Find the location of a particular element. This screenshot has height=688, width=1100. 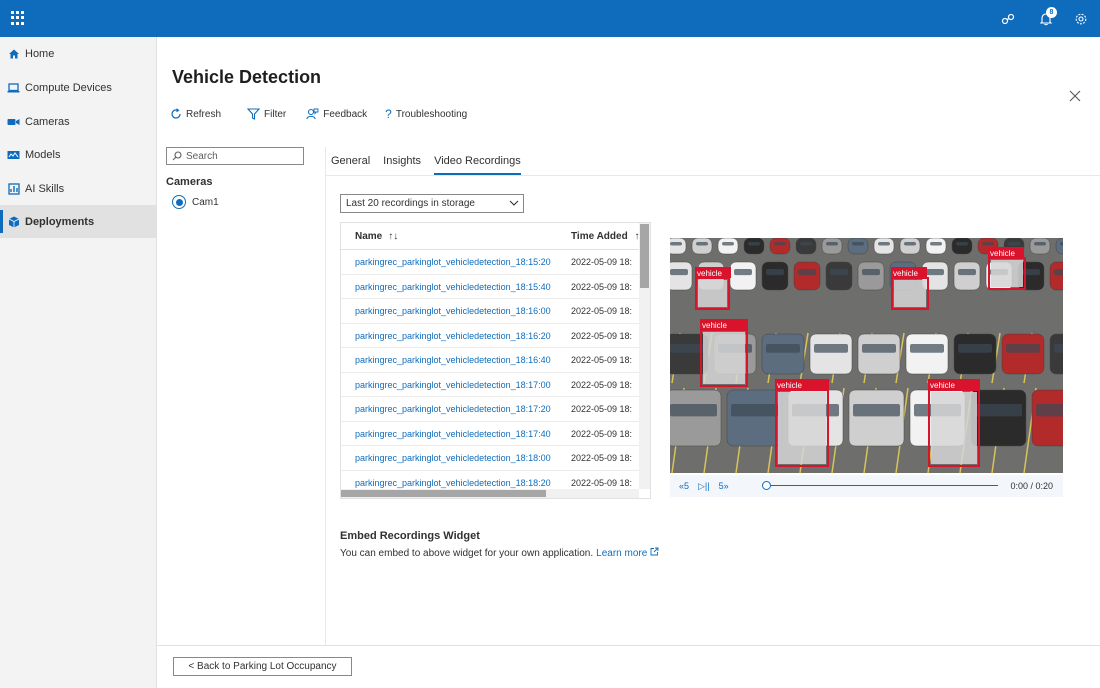

sidebar-item-deployments: Deployments is located at coordinates (78, 221).